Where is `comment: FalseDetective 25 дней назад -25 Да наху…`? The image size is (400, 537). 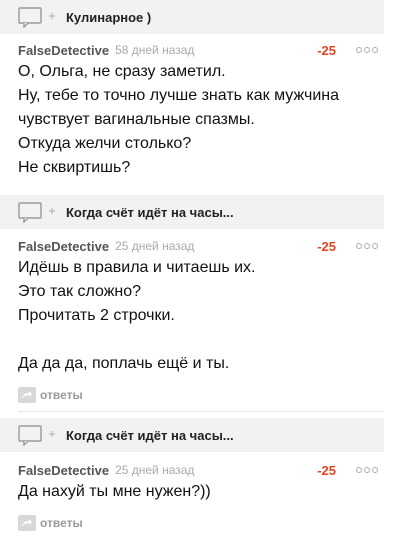
comment: FalseDetective 25 дней назад -25 Да наху… is located at coordinates (192, 497).